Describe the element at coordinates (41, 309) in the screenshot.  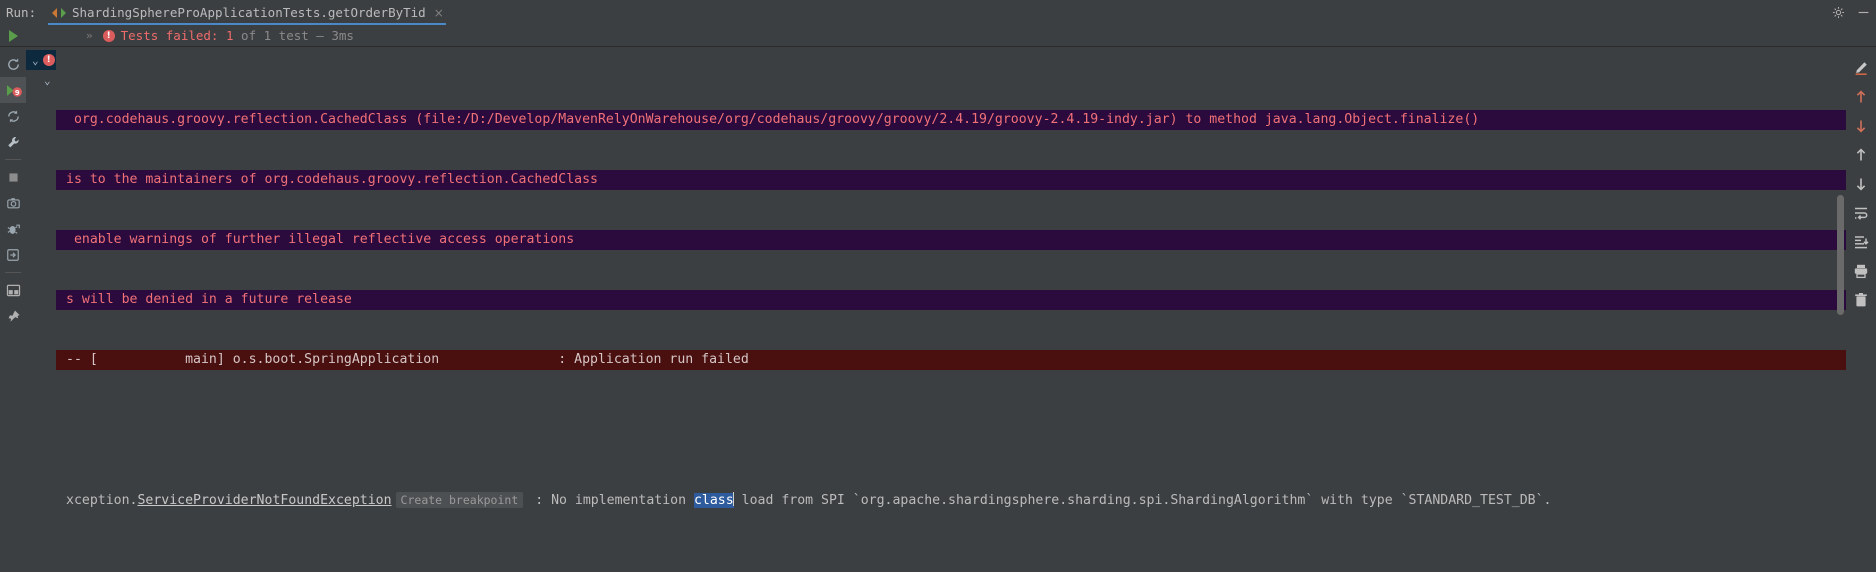
I see `console-fold-gutter: ⌄ ! ⌄` at that location.